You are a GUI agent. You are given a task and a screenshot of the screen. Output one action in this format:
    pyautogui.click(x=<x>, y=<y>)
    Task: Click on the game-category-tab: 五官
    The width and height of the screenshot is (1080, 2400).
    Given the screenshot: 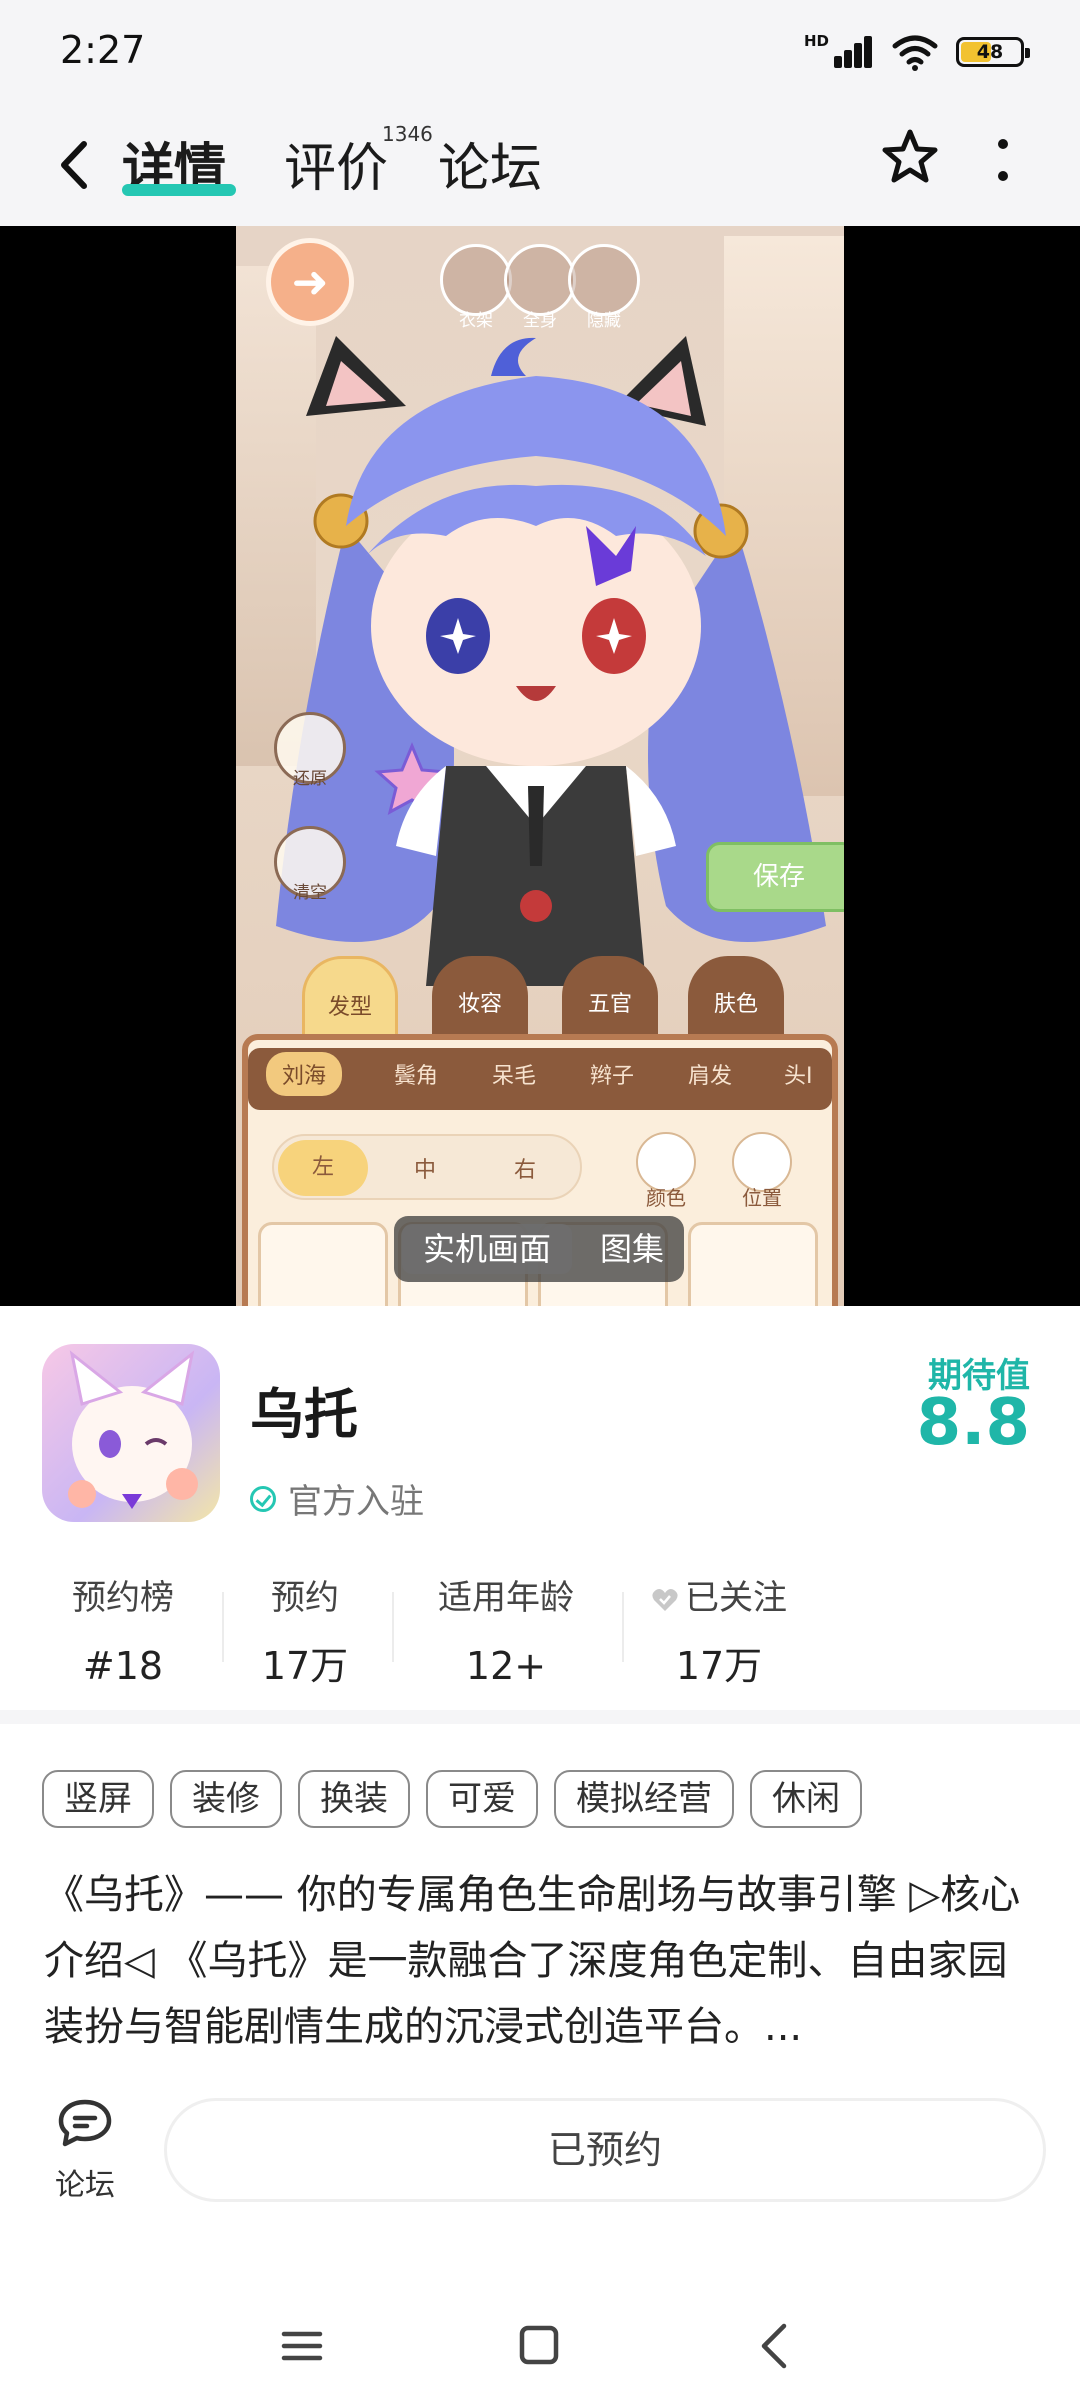 What is the action you would take?
    pyautogui.click(x=610, y=1001)
    